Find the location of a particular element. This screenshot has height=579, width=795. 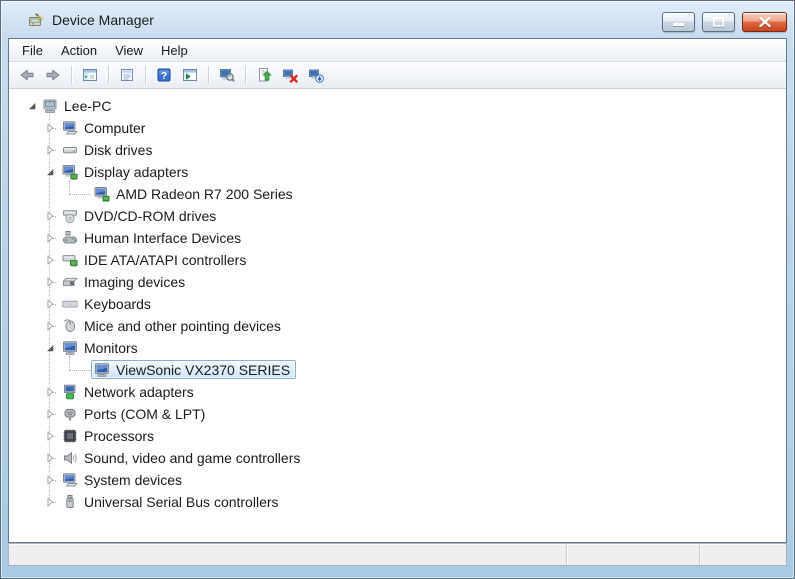

tree-item-content: Human Interface Devices is located at coordinates (153, 237).